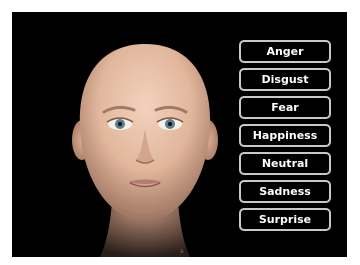 Image resolution: width=360 pixels, height=265 pixels. I want to click on fear-button: Fear, so click(285, 107).